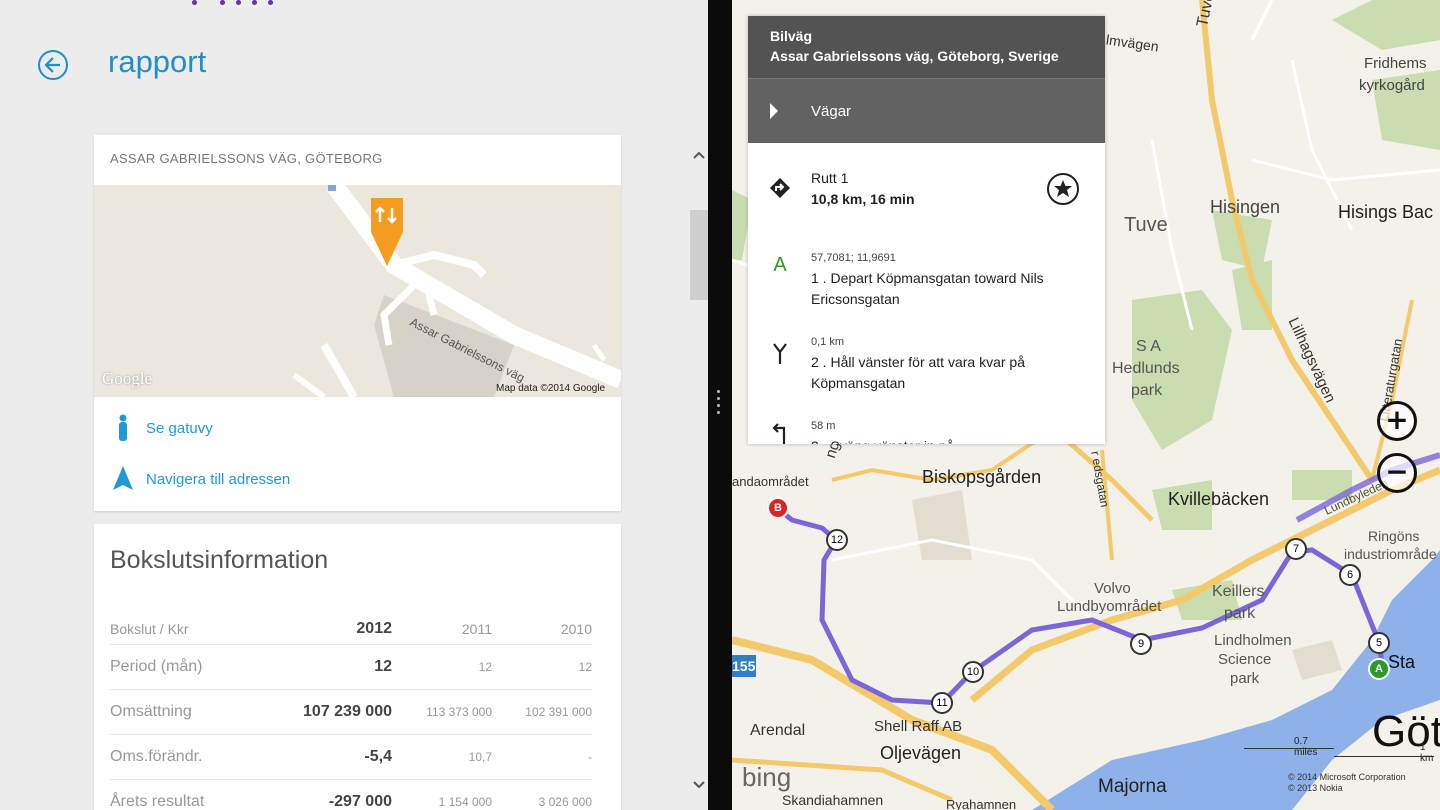  What do you see at coordinates (442, 757) in the screenshot?
I see `cell-value: 10,7` at bounding box center [442, 757].